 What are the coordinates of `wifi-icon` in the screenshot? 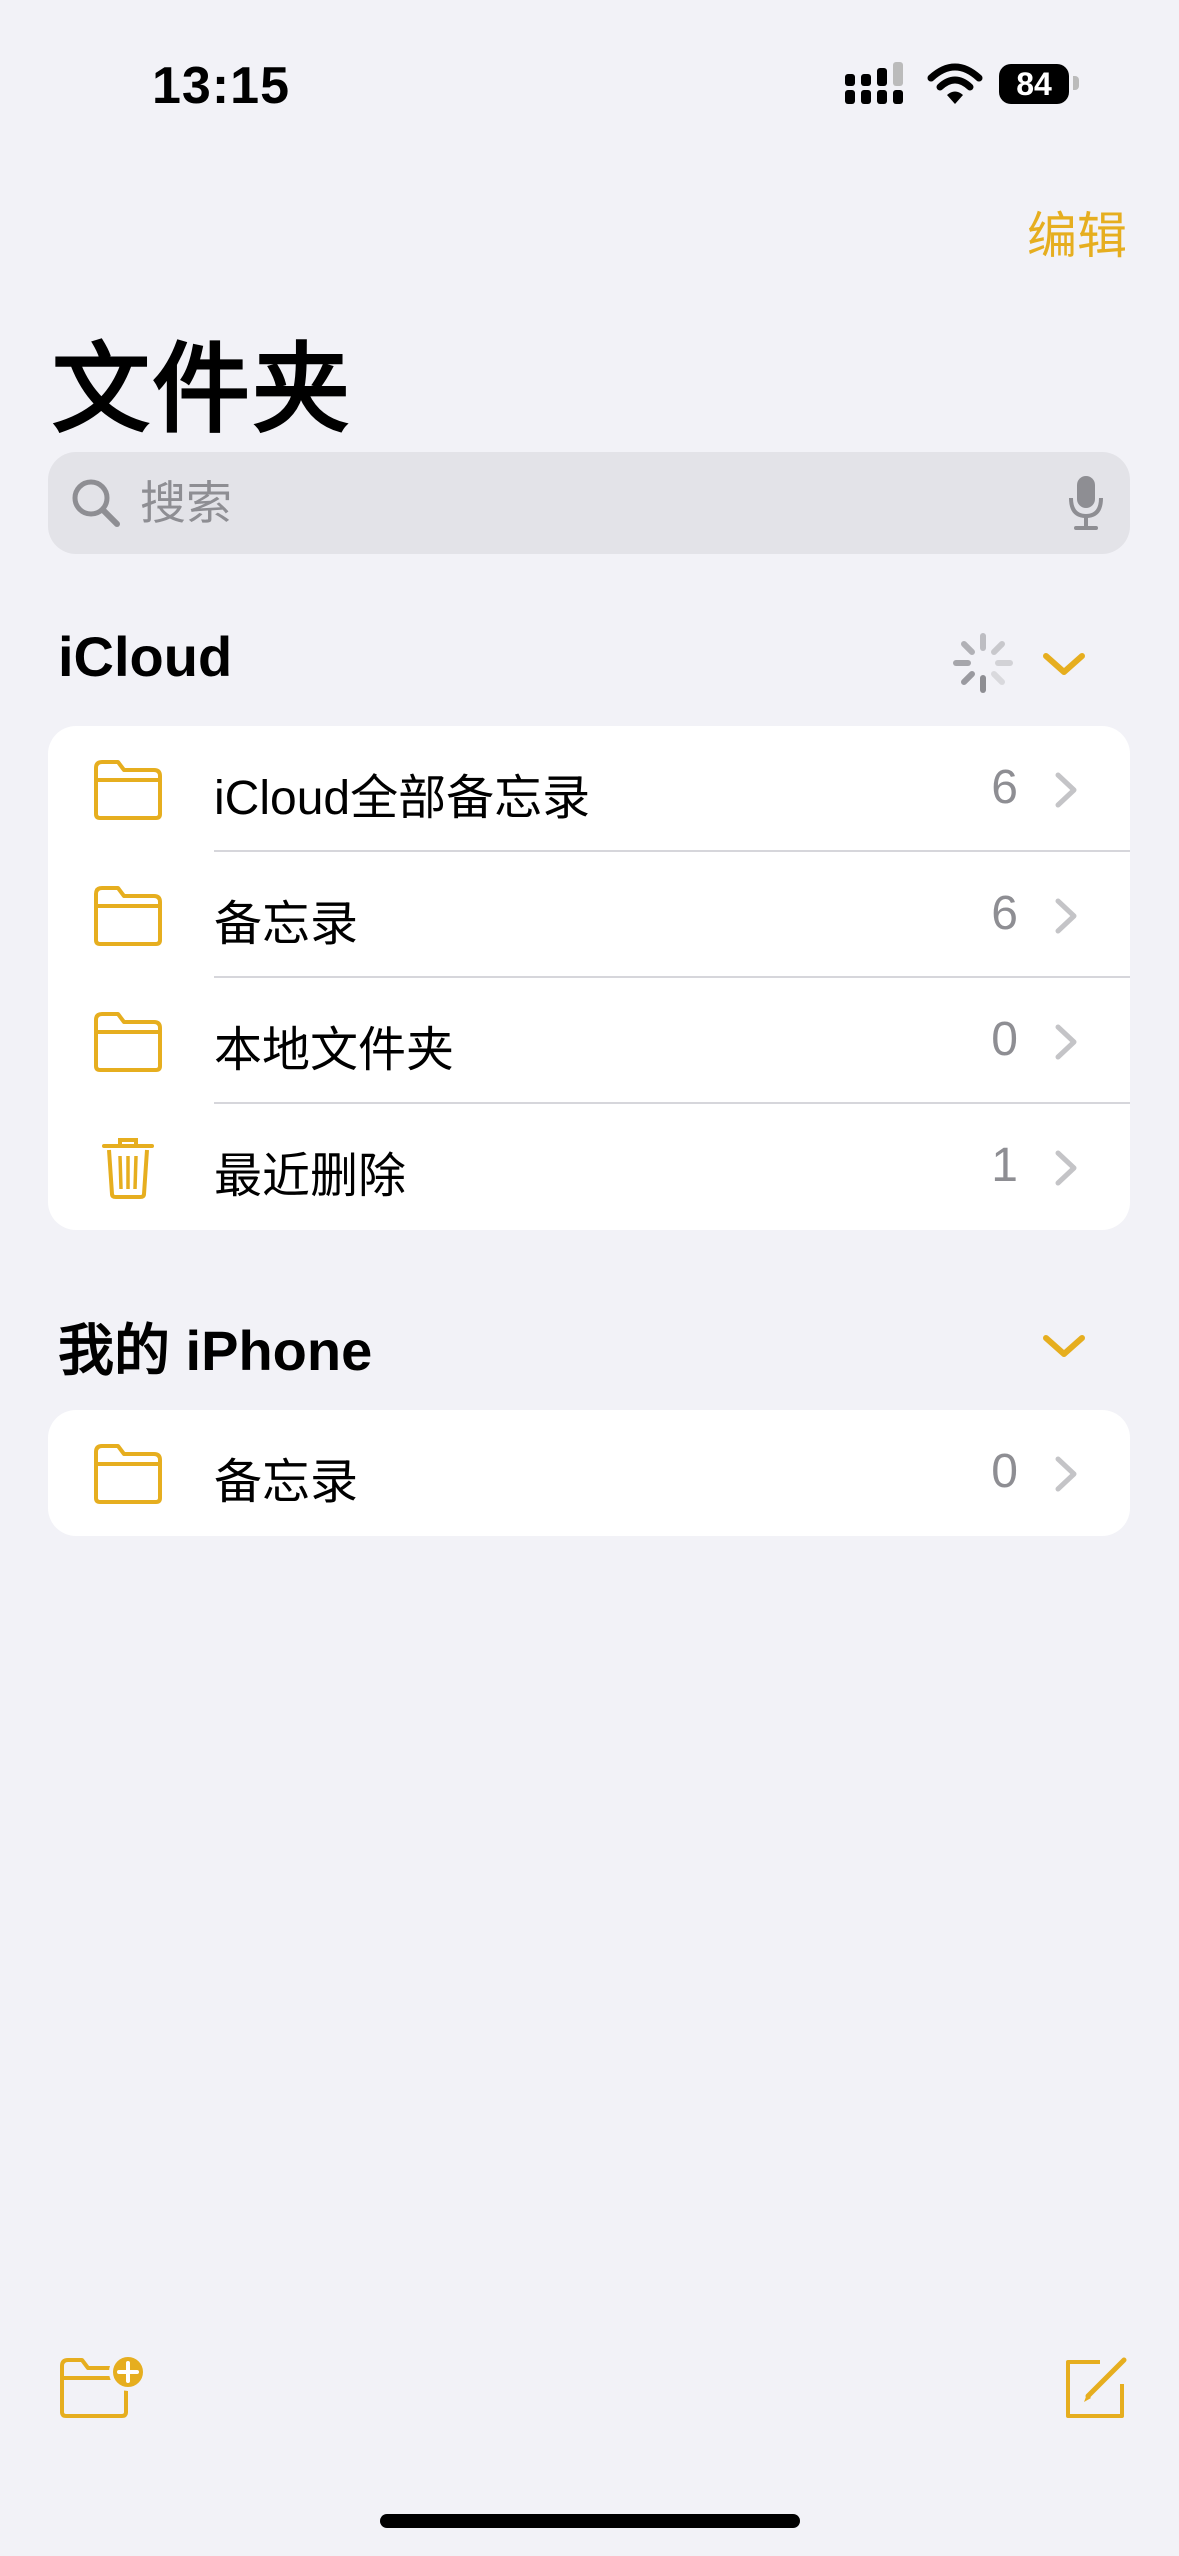 It's located at (955, 83).